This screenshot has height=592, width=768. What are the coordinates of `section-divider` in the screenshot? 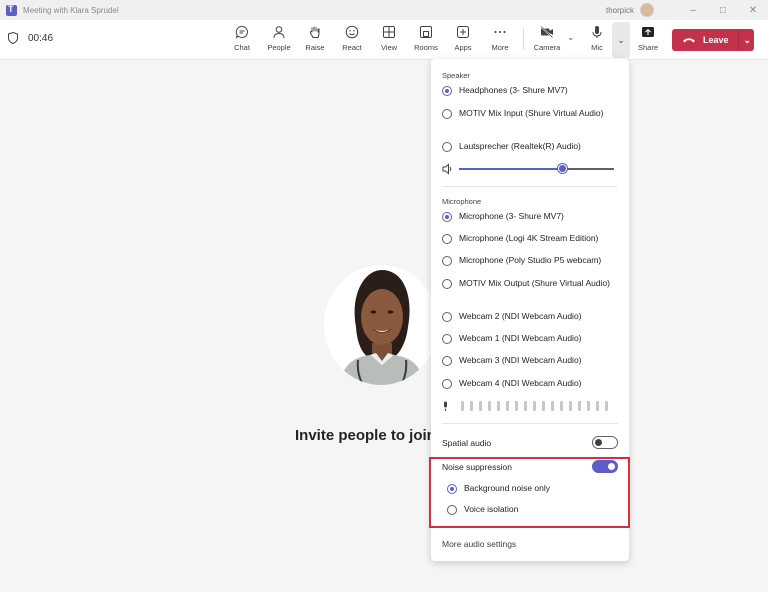 It's located at (530, 186).